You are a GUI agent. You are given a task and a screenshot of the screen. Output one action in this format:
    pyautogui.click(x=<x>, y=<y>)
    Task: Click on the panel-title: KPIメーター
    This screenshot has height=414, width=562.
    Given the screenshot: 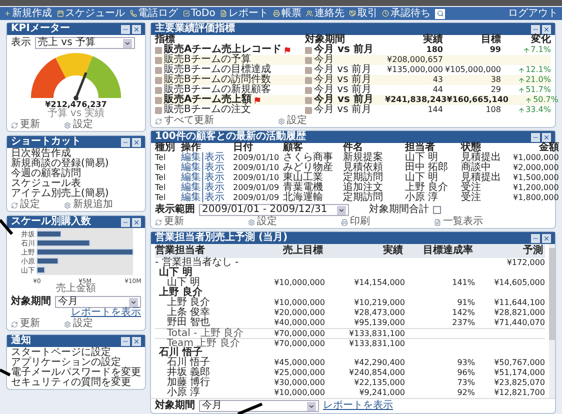 What is the action you would take?
    pyautogui.click(x=40, y=29)
    